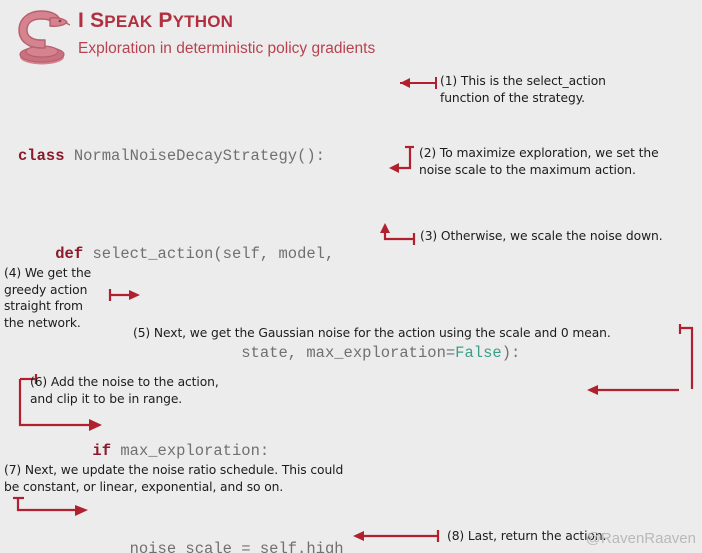 The height and width of the screenshot is (553, 702). Describe the element at coordinates (418, 83) in the screenshot. I see `annotation-1-left-arrow-icon` at that location.